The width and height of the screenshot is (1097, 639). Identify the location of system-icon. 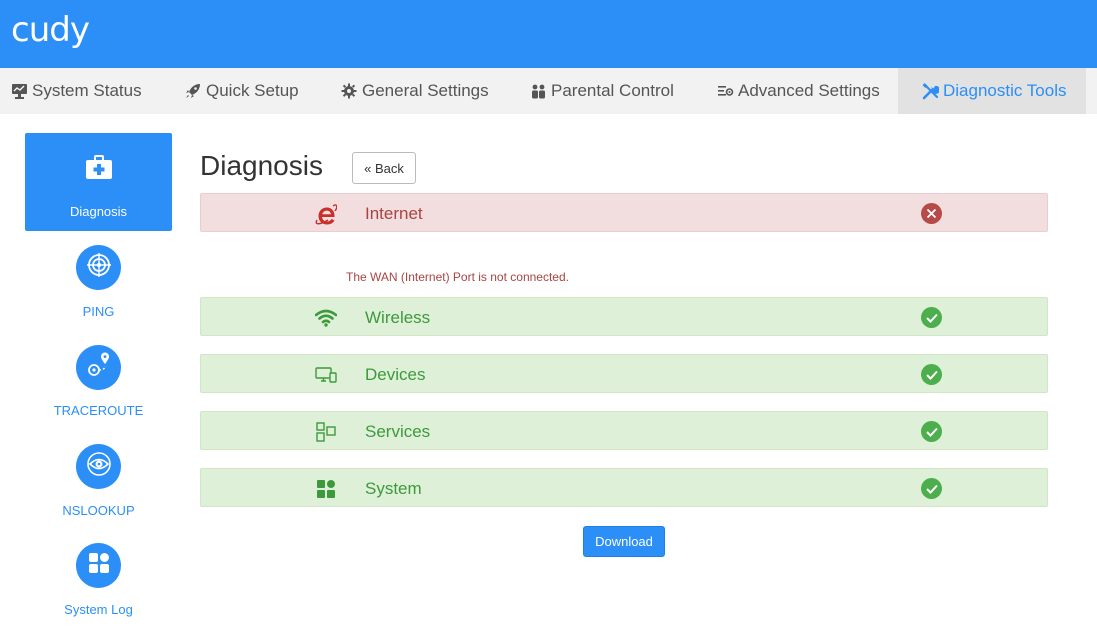
(326, 489).